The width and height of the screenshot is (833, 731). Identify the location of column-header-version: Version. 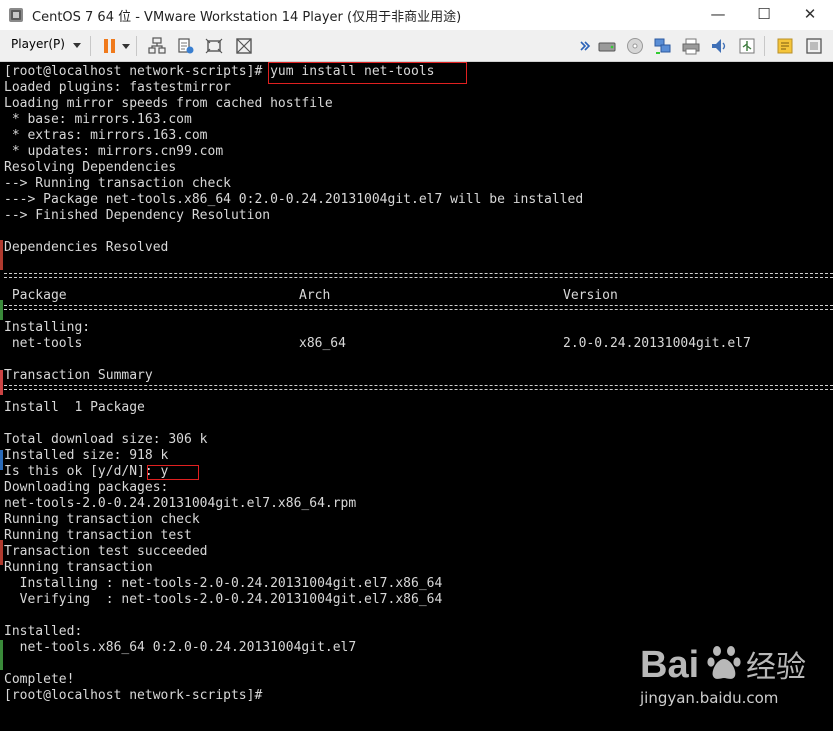
(590, 295).